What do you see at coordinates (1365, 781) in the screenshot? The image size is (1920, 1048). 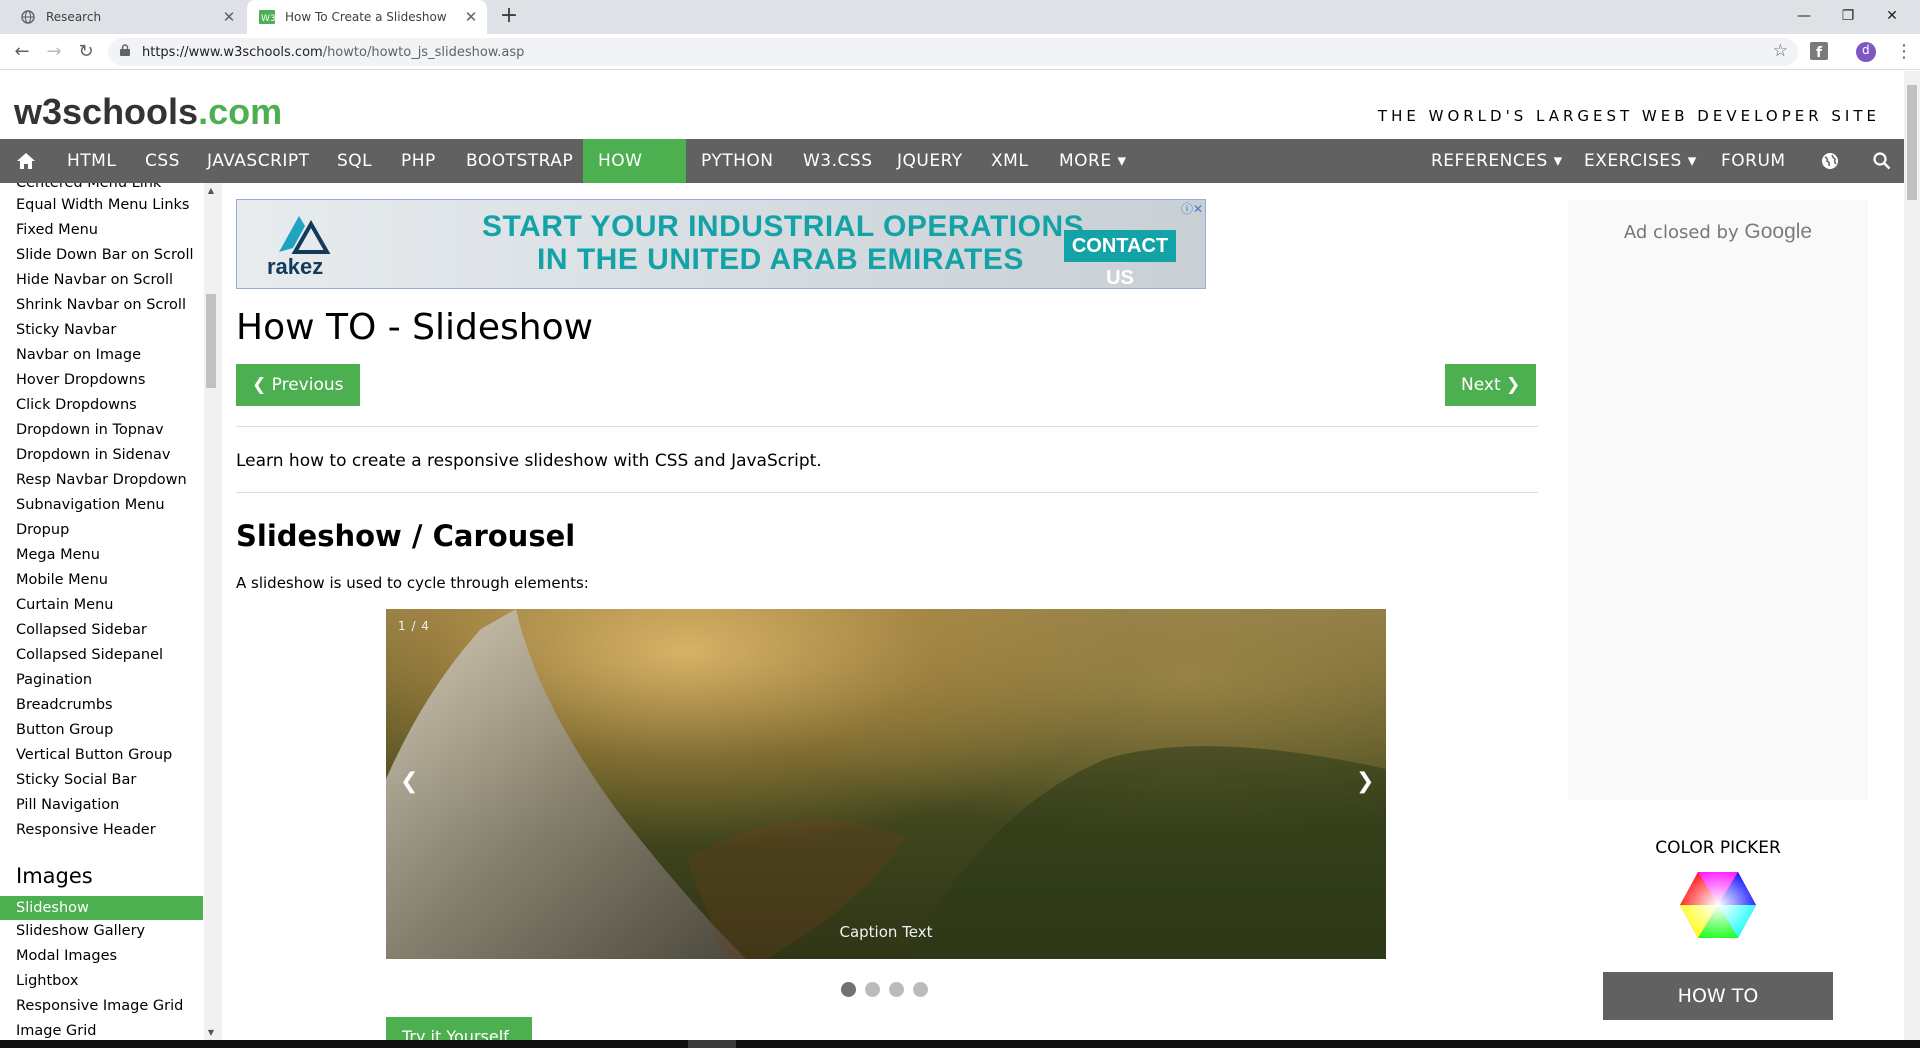 I see `slide-next-arrow-icon: ❯` at bounding box center [1365, 781].